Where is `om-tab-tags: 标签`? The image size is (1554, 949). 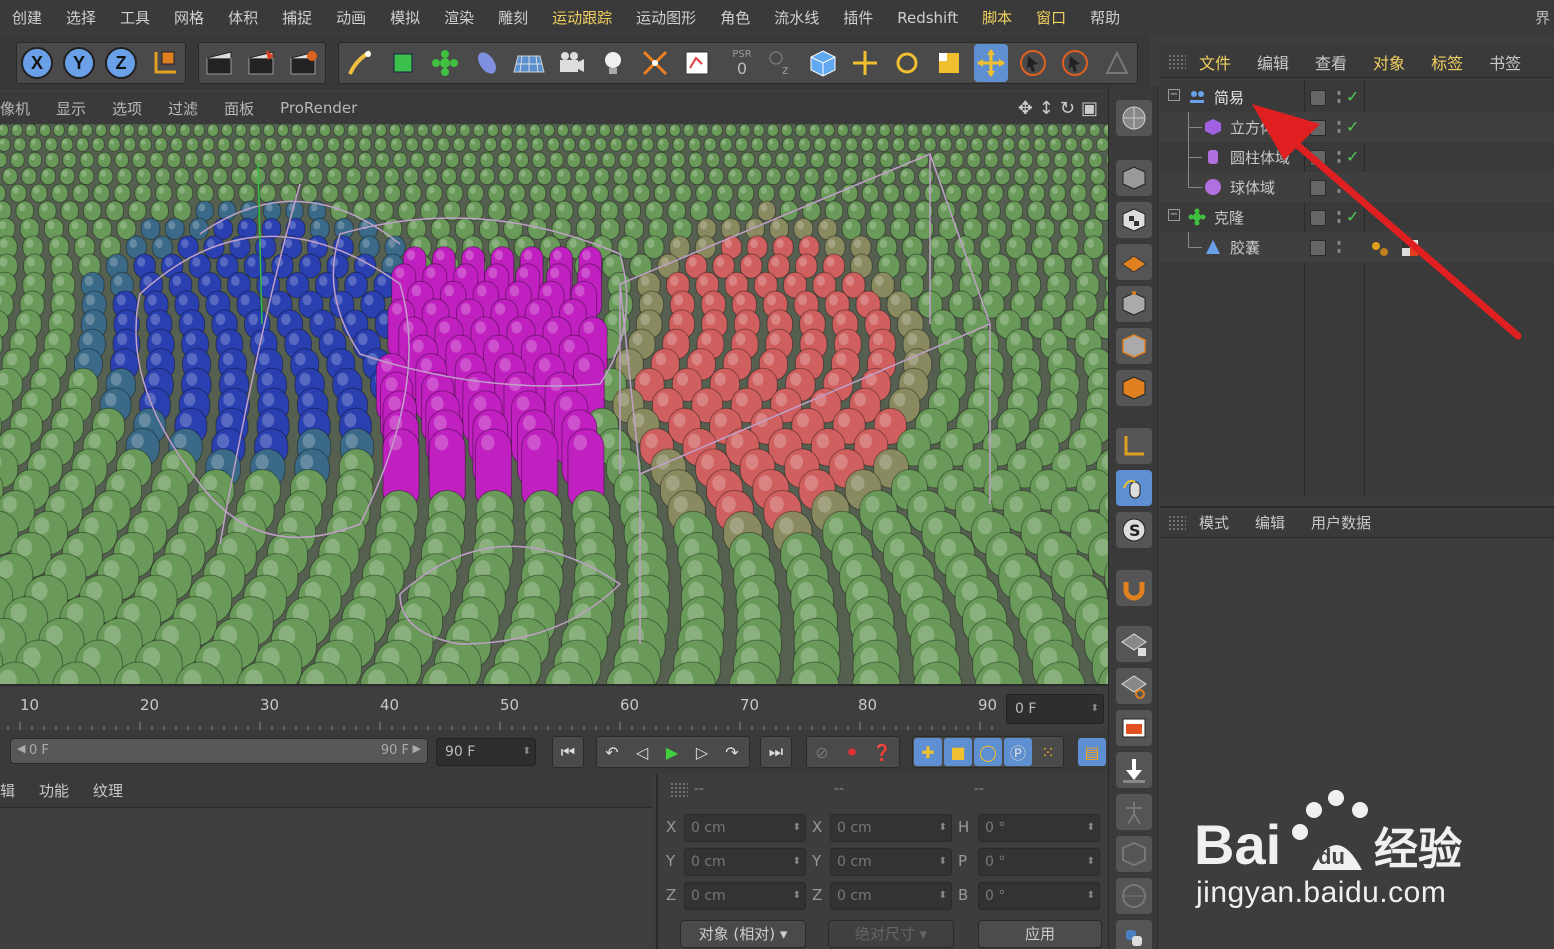 om-tab-tags: 标签 is located at coordinates (1447, 62).